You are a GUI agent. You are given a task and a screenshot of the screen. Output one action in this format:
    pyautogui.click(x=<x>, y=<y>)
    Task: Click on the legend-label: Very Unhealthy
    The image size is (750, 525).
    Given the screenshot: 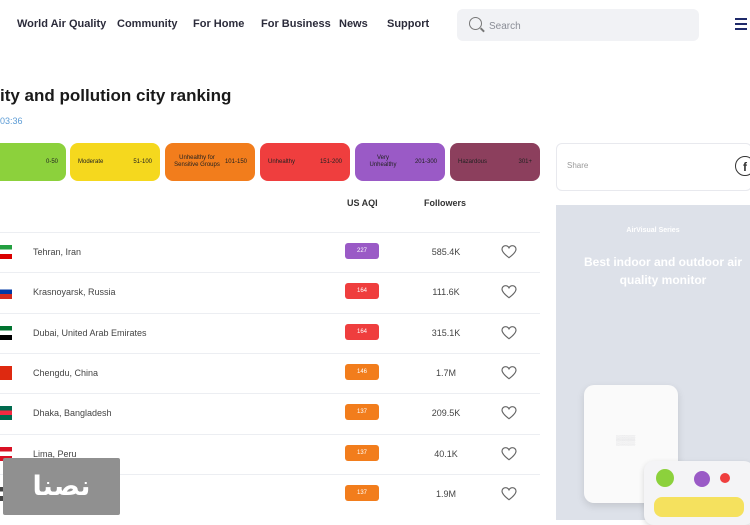 What is the action you would take?
    pyautogui.click(x=383, y=161)
    